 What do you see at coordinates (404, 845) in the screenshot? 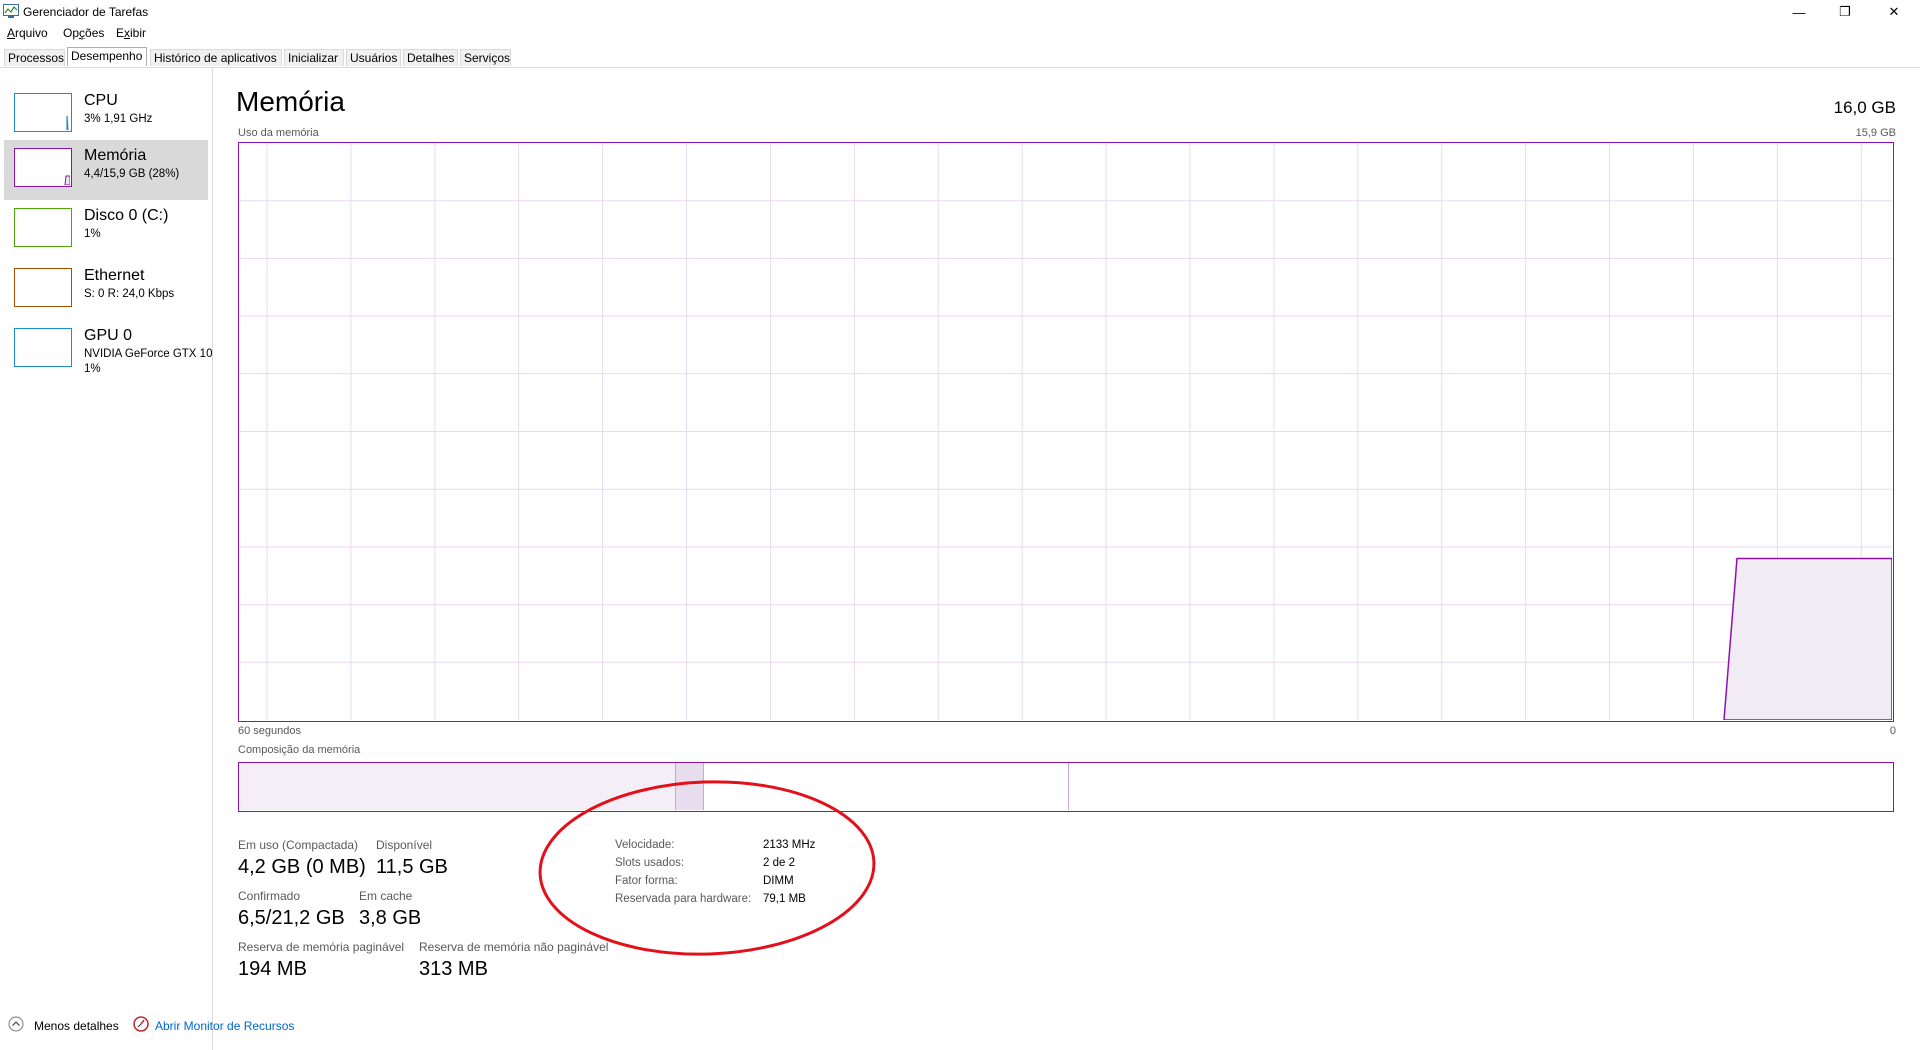
I see `available-label: Disponível` at bounding box center [404, 845].